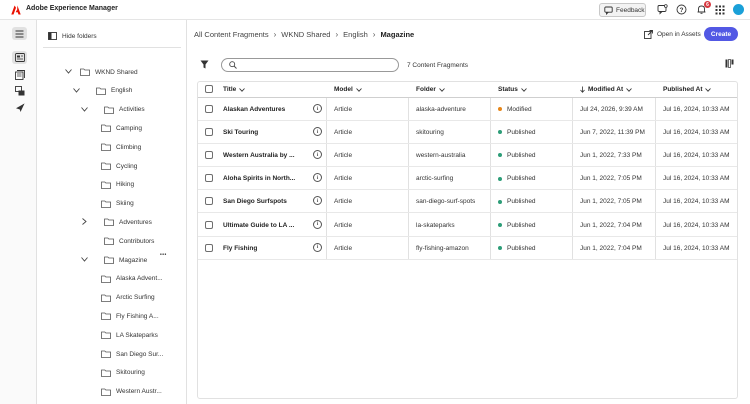  Describe the element at coordinates (52, 36) in the screenshot. I see `panel-toggle-icon` at that location.